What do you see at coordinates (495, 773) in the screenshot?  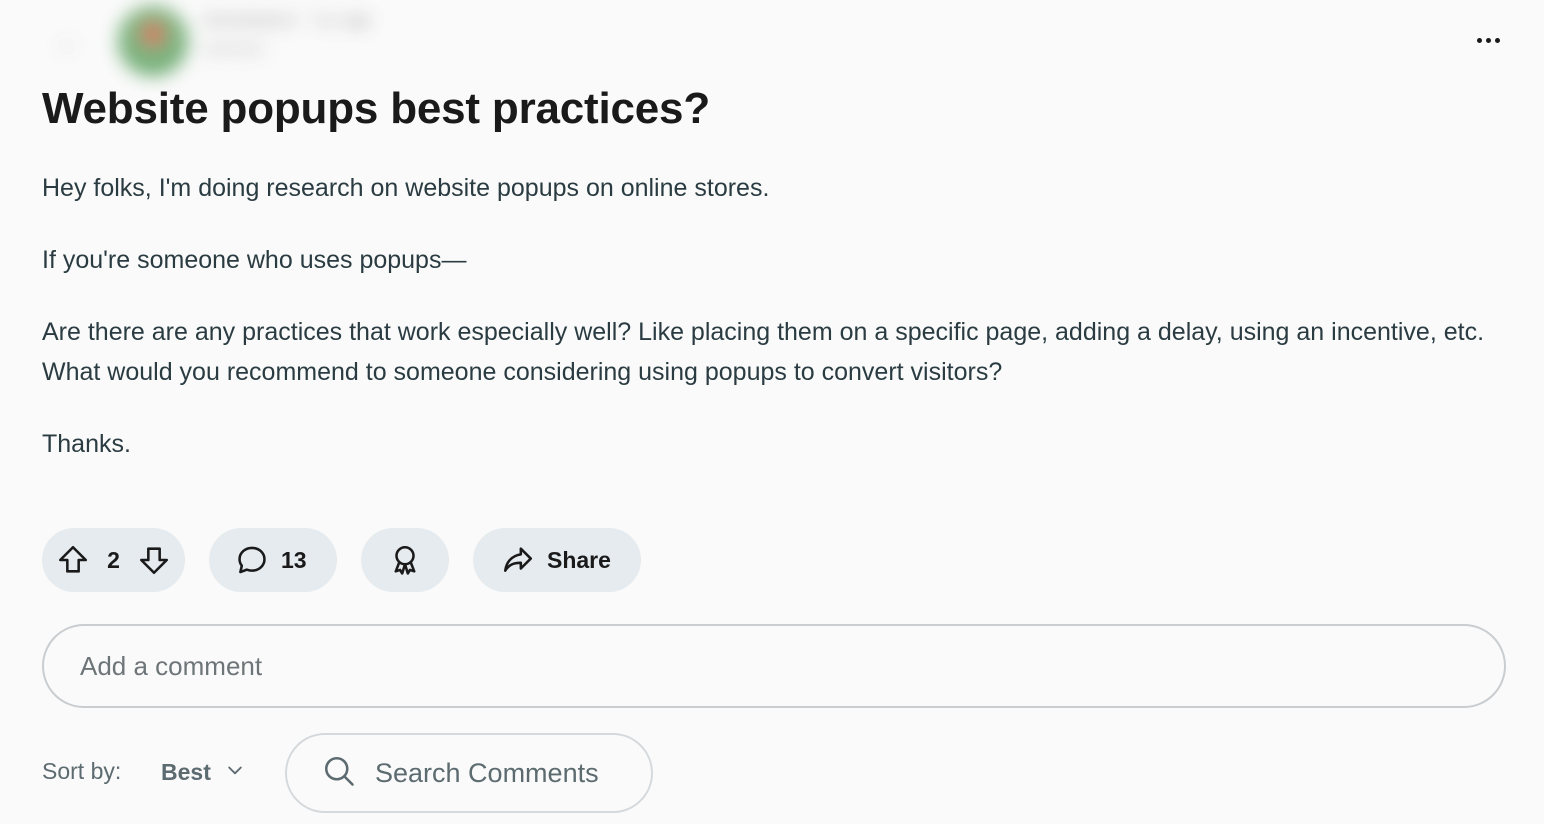 I see `search-comments-input` at bounding box center [495, 773].